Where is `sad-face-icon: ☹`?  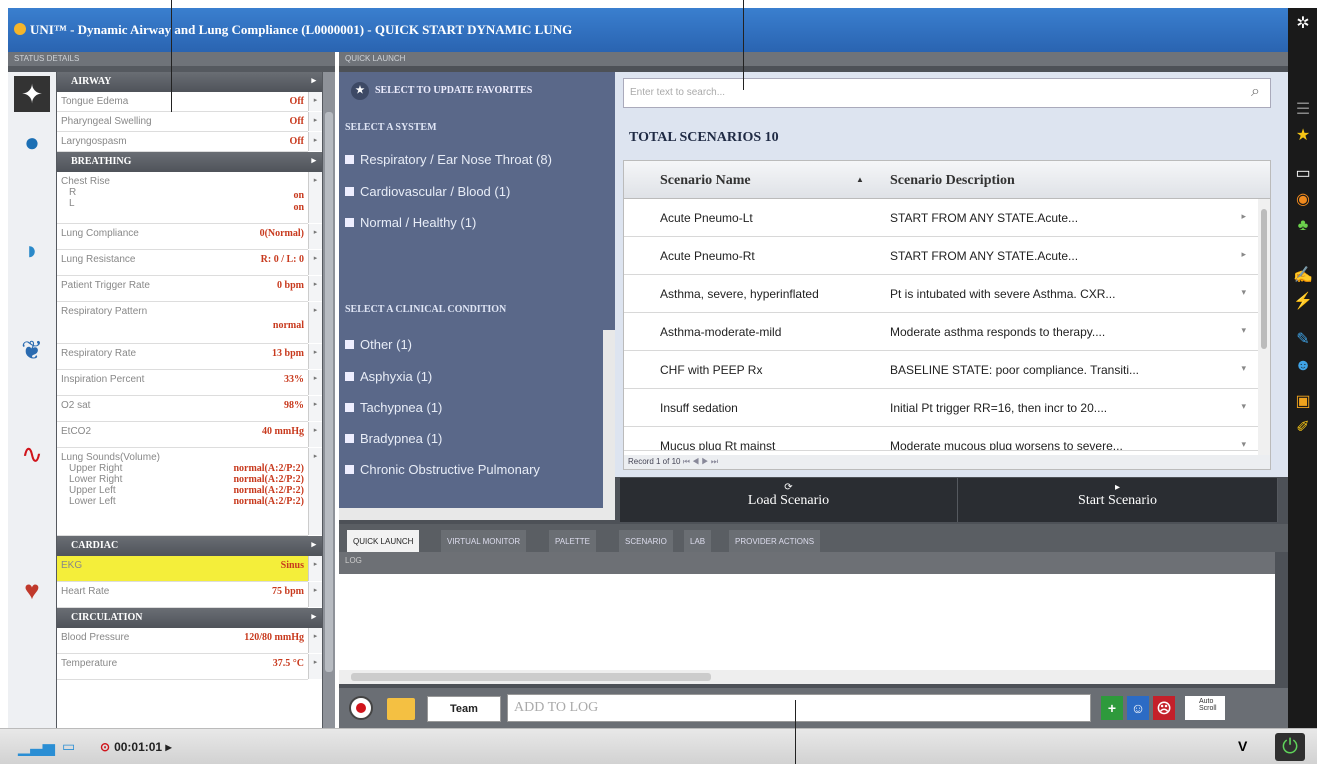 sad-face-icon: ☹ is located at coordinates (1164, 708).